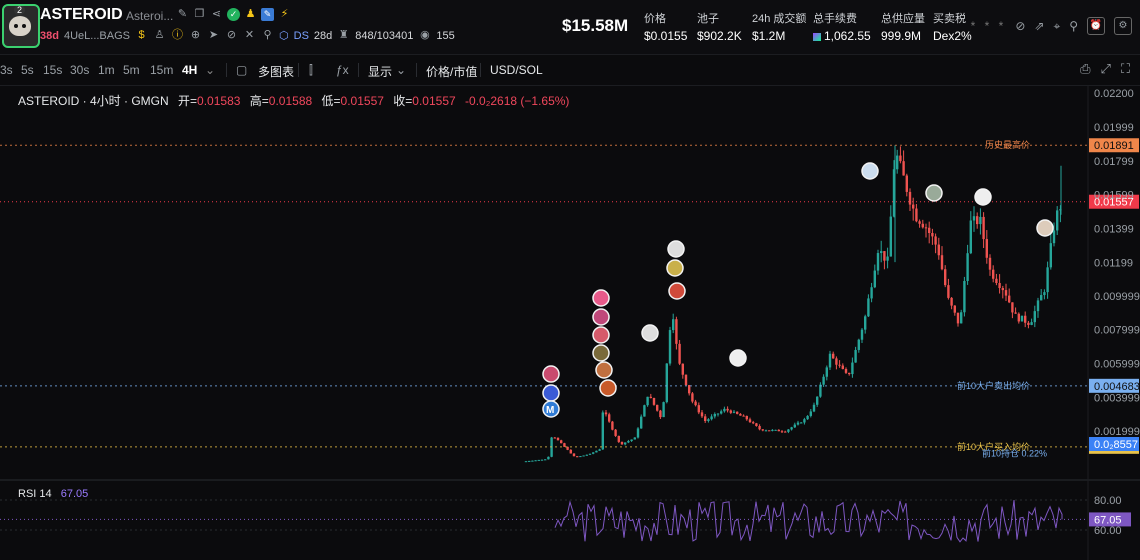  I want to click on fullscreen-icon: ⤢, so click(1105, 69).